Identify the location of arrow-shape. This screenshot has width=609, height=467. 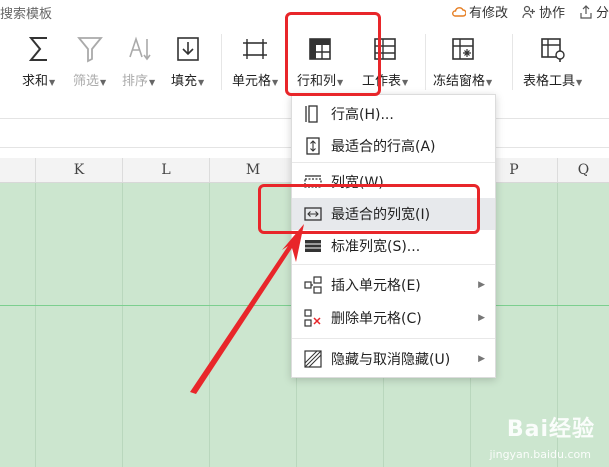
(247, 309).